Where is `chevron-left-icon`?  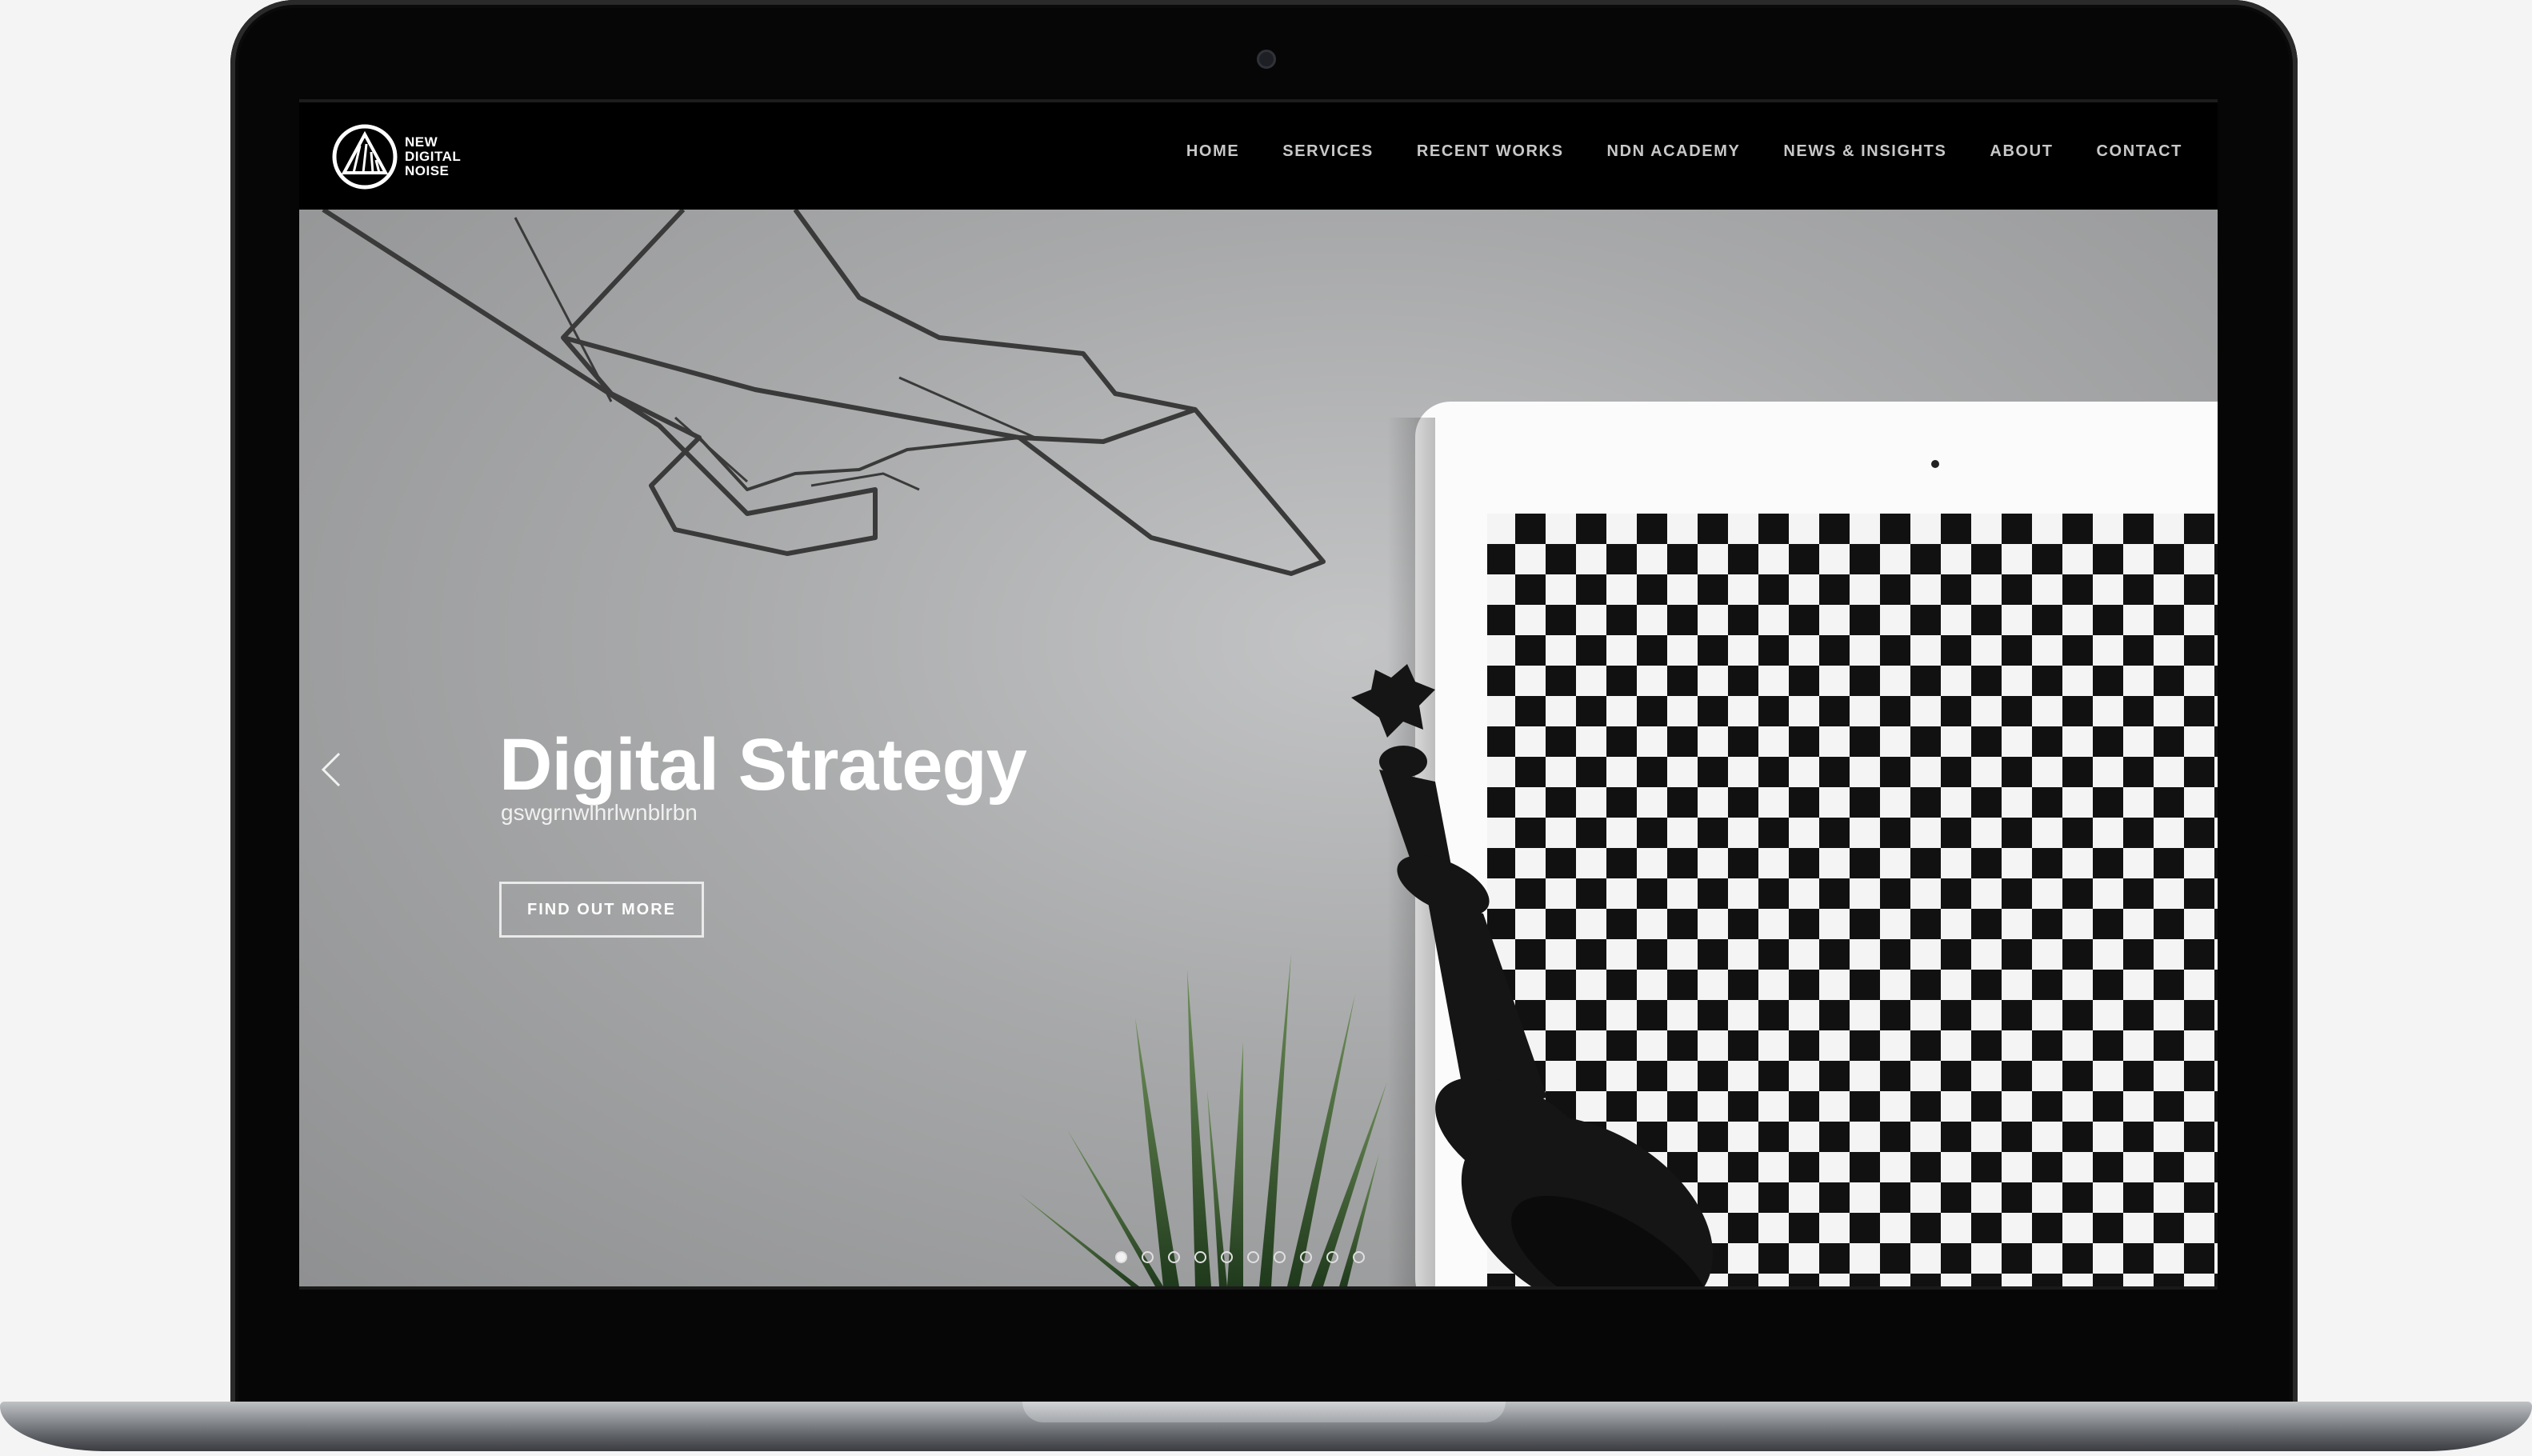 chevron-left-icon is located at coordinates (331, 770).